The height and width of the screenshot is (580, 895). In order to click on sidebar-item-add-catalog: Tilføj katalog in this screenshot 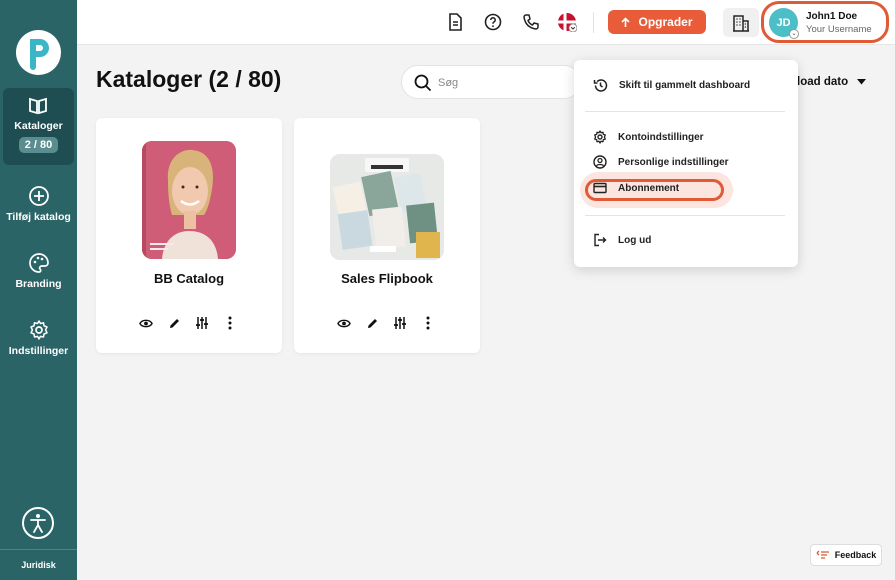, I will do `click(38, 204)`.